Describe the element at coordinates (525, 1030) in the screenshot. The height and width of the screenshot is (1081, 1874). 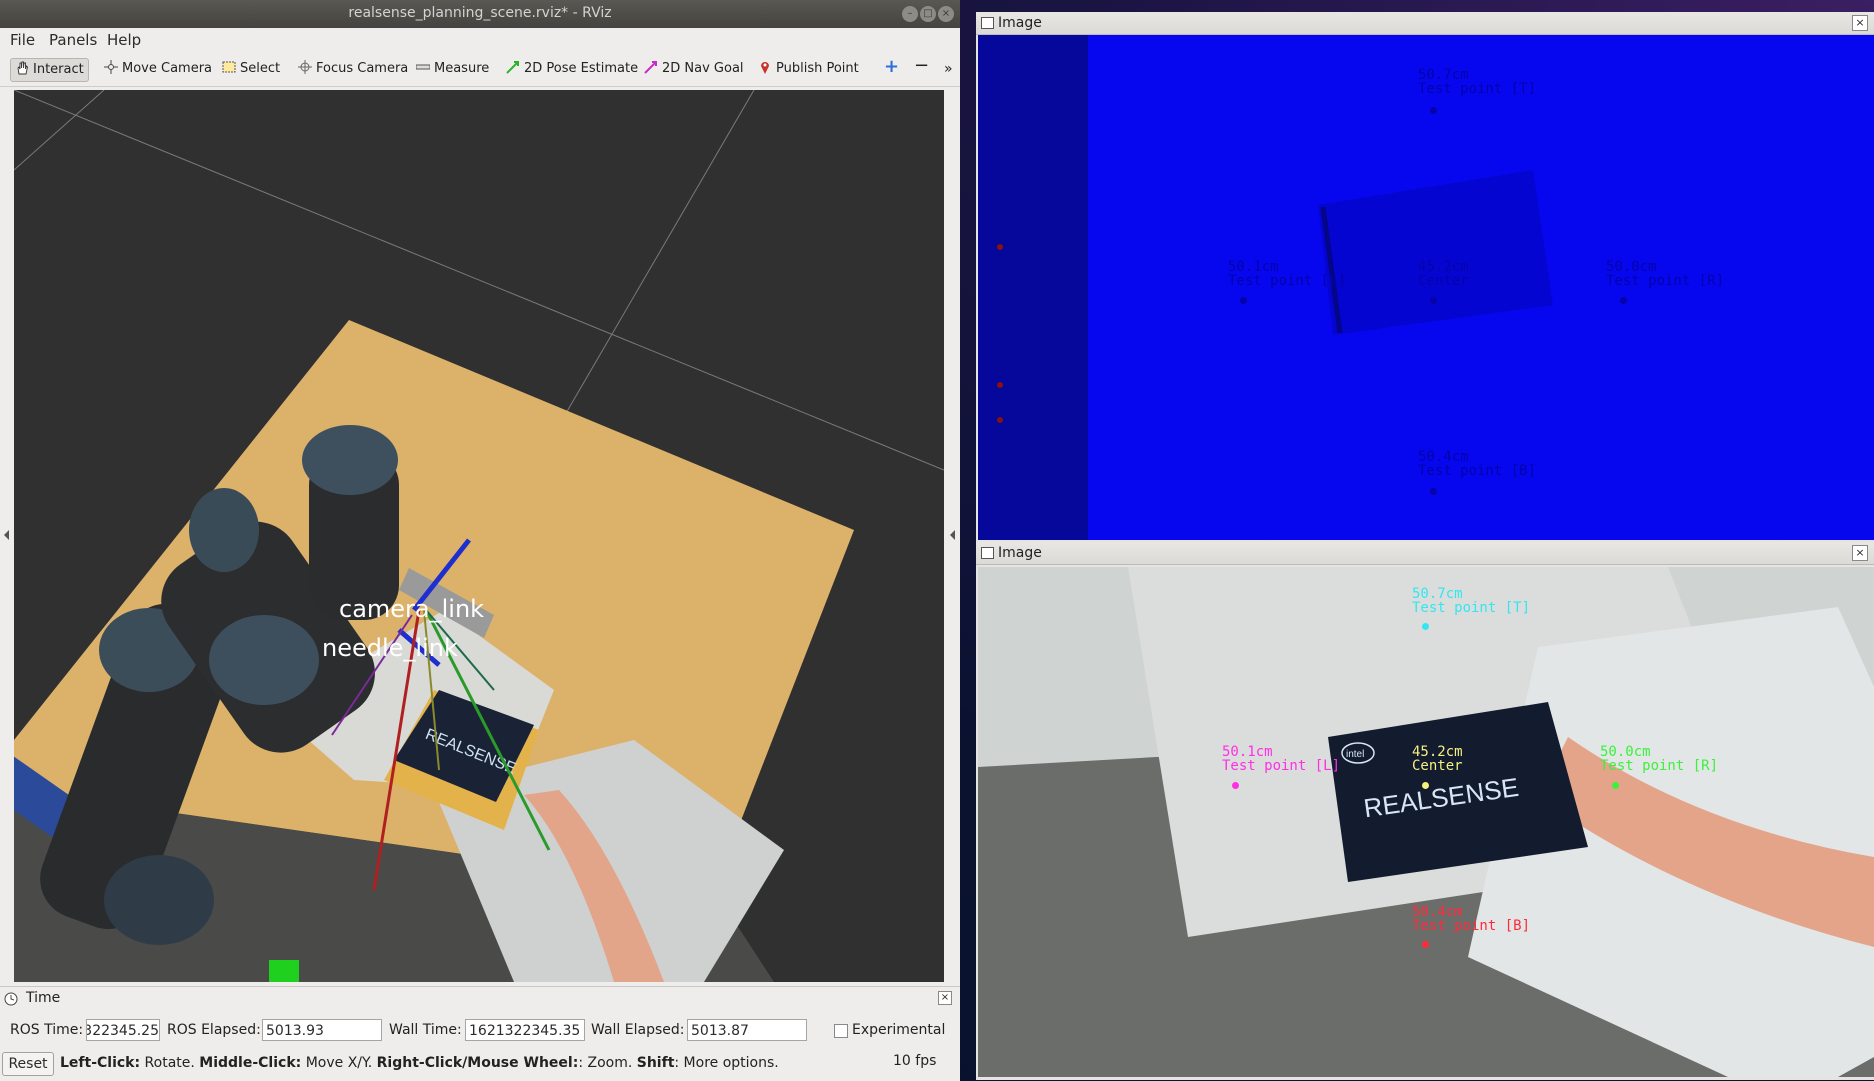
I see `wall-time-field: 1621322345.35` at that location.